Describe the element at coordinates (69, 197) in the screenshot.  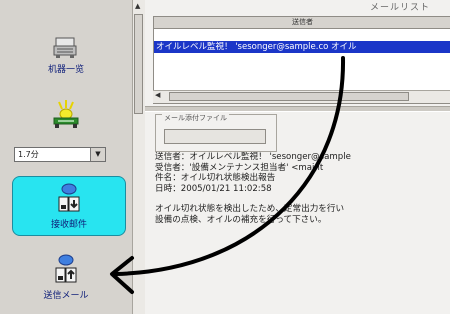
I see `received-mail-icon` at that location.